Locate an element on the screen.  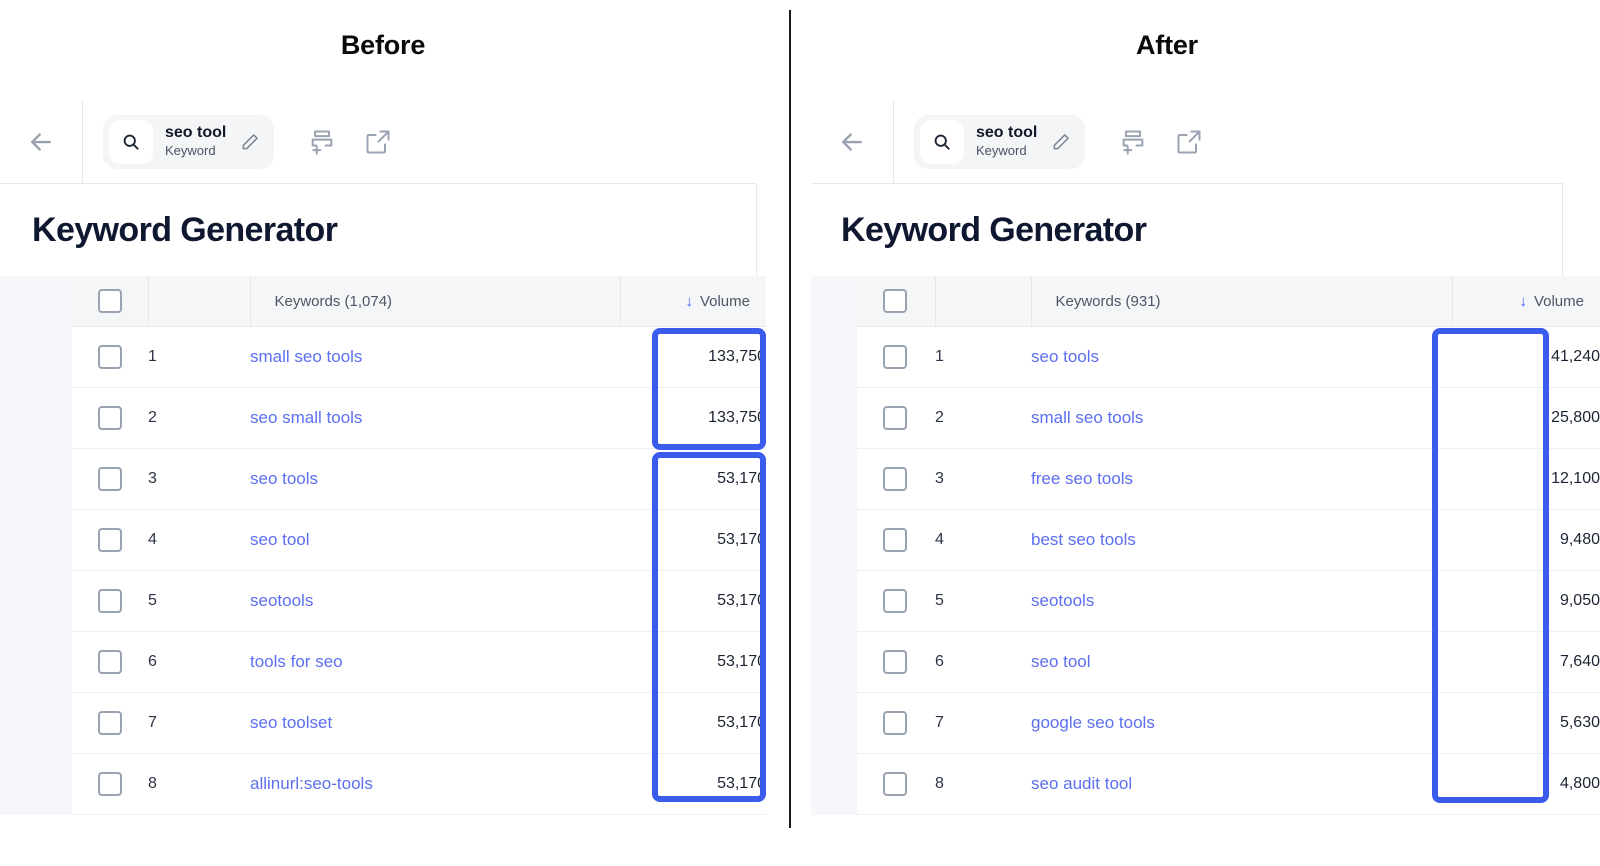
row-volume: 41,240 is located at coordinates (1526, 357).